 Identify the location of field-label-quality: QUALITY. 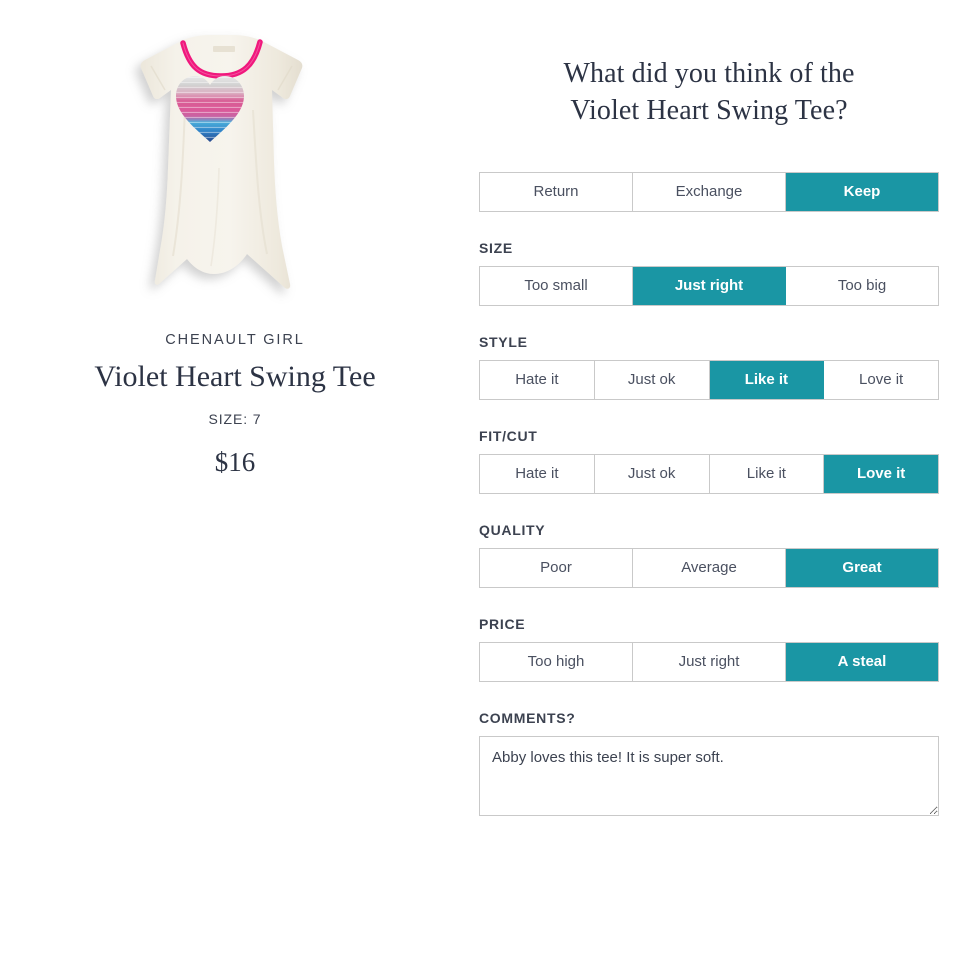
(512, 529).